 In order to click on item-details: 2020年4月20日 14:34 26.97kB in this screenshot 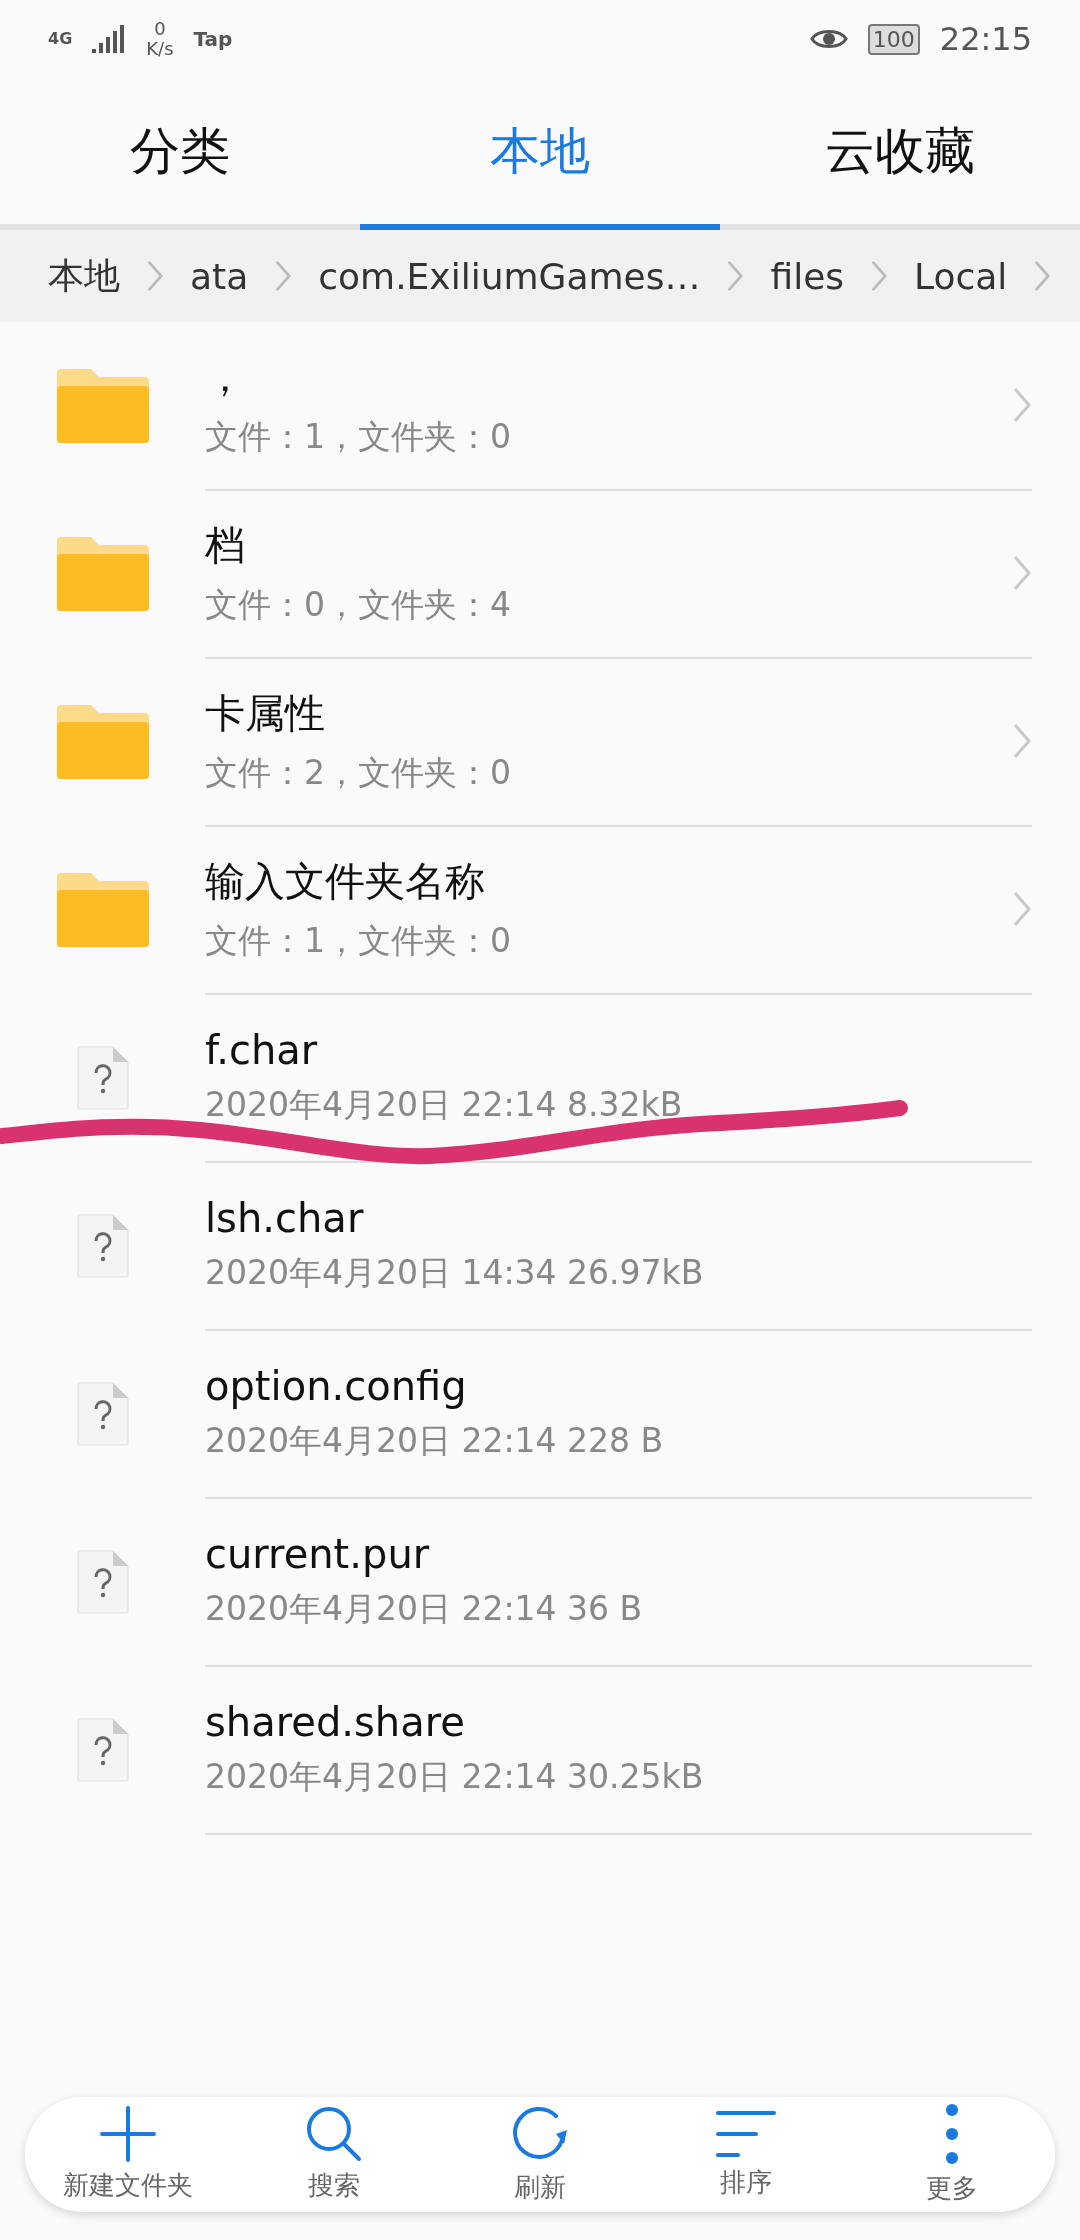, I will do `click(455, 1272)`.